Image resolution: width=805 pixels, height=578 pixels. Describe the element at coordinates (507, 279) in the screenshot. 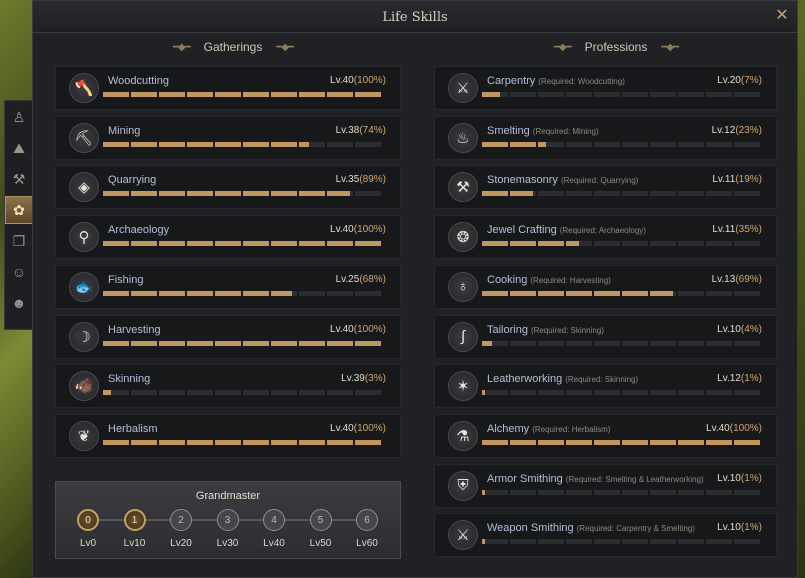

I see `skill-name-text: Cooking` at that location.